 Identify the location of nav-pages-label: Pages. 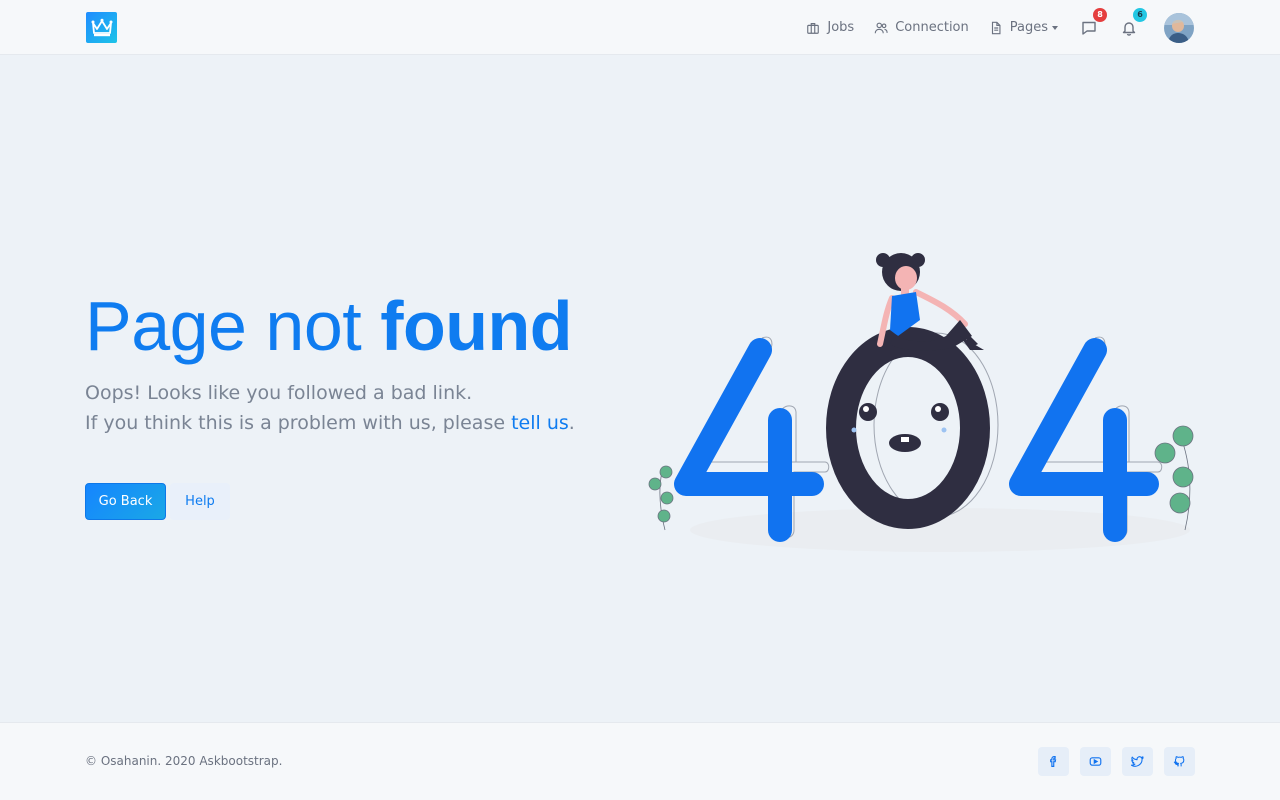
(1028, 27).